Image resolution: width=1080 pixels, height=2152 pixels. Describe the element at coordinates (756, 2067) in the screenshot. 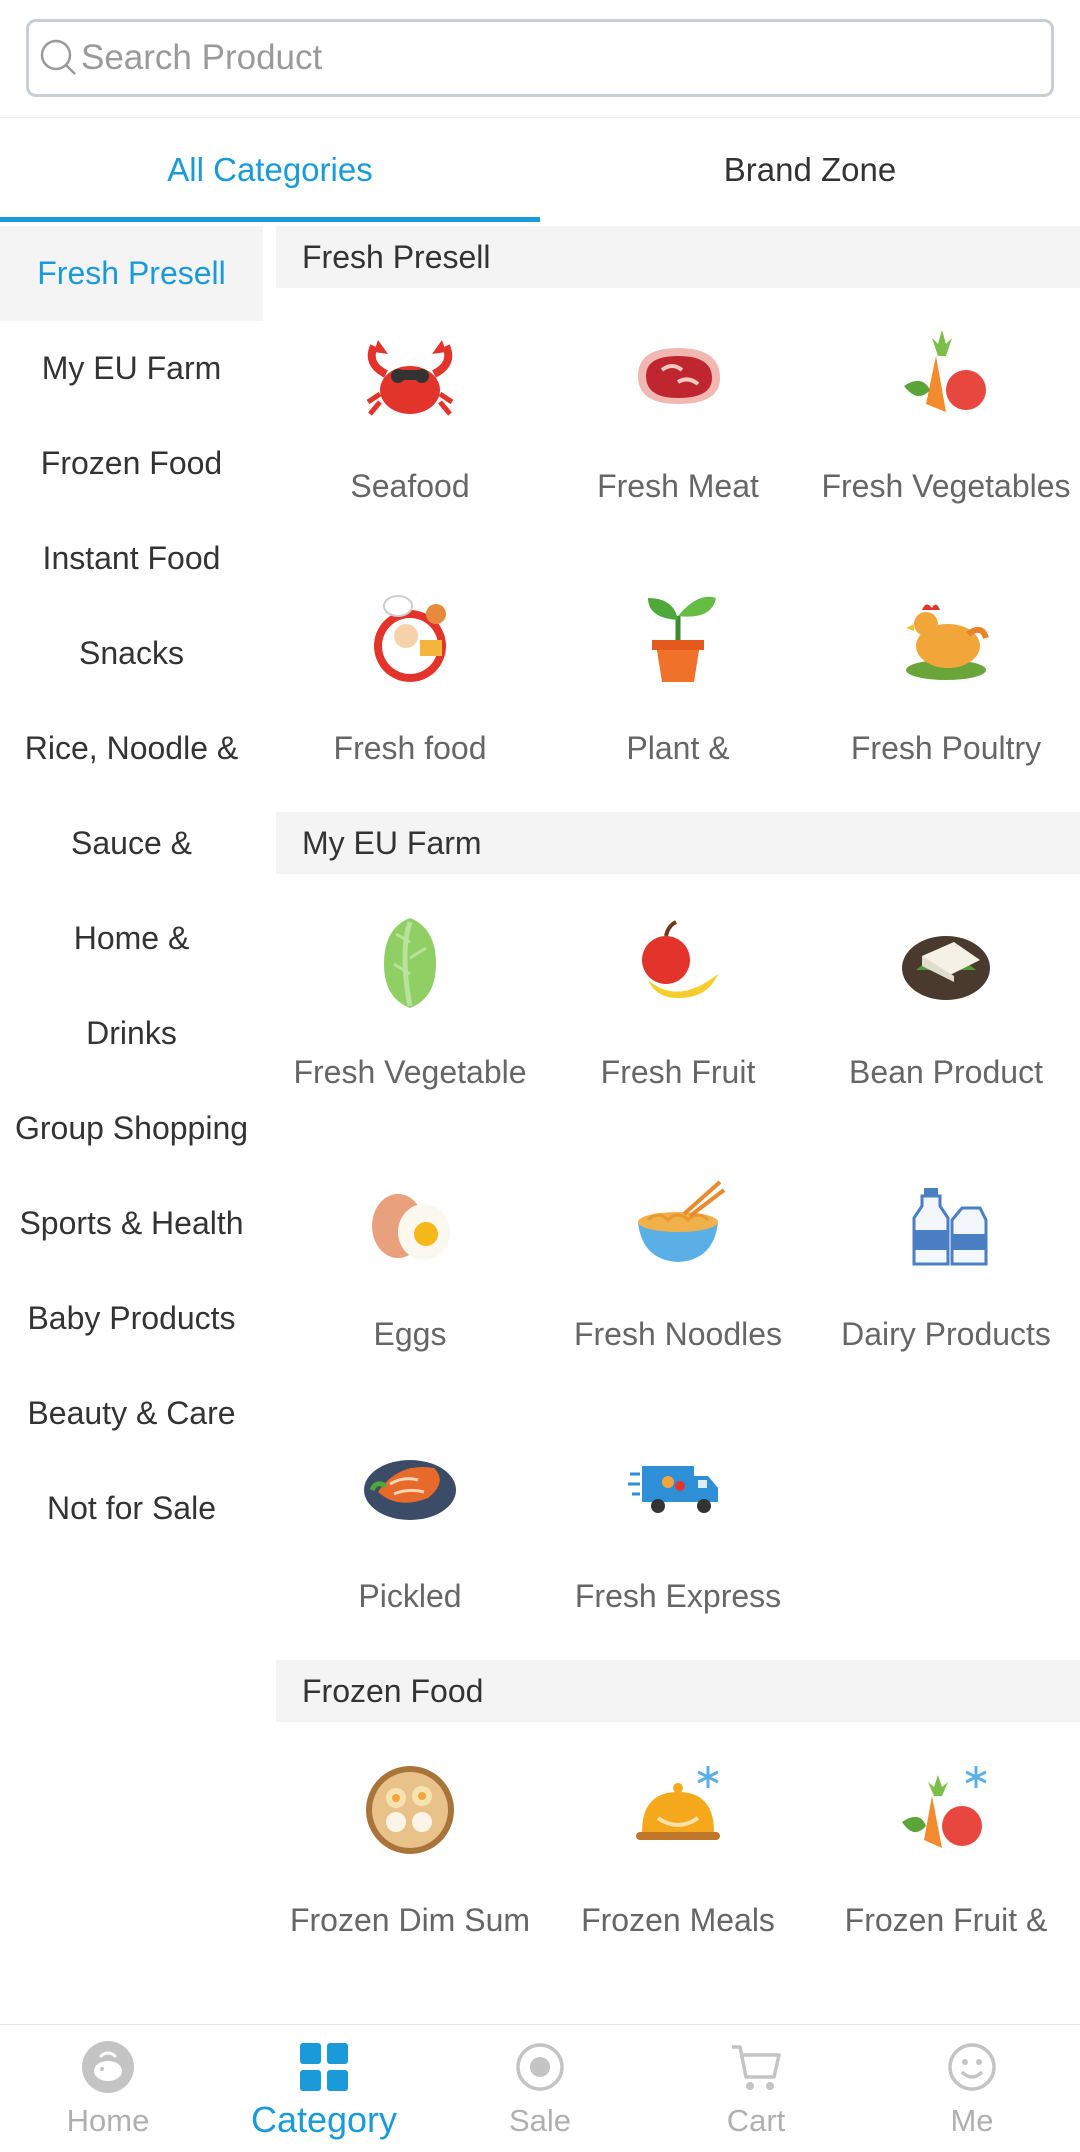

I see `cart-icon` at that location.